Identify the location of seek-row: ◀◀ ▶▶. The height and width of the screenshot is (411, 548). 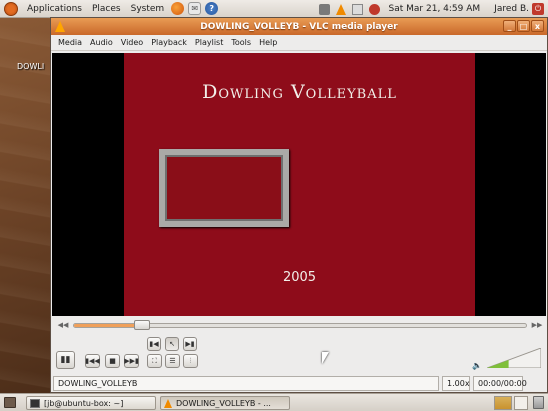
(300, 325).